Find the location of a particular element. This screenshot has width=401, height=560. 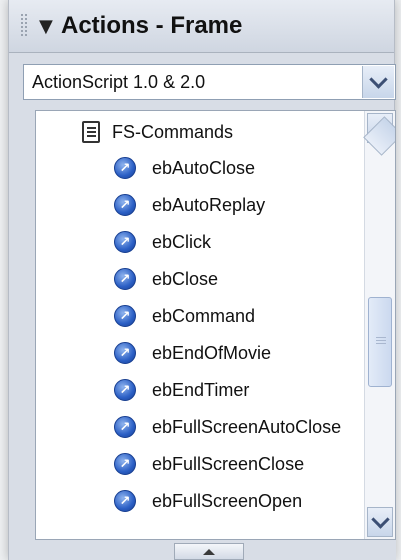

tree-item-ebfullscreenautoclose: ↗ ebFullScreenAutoClose is located at coordinates (227, 427).